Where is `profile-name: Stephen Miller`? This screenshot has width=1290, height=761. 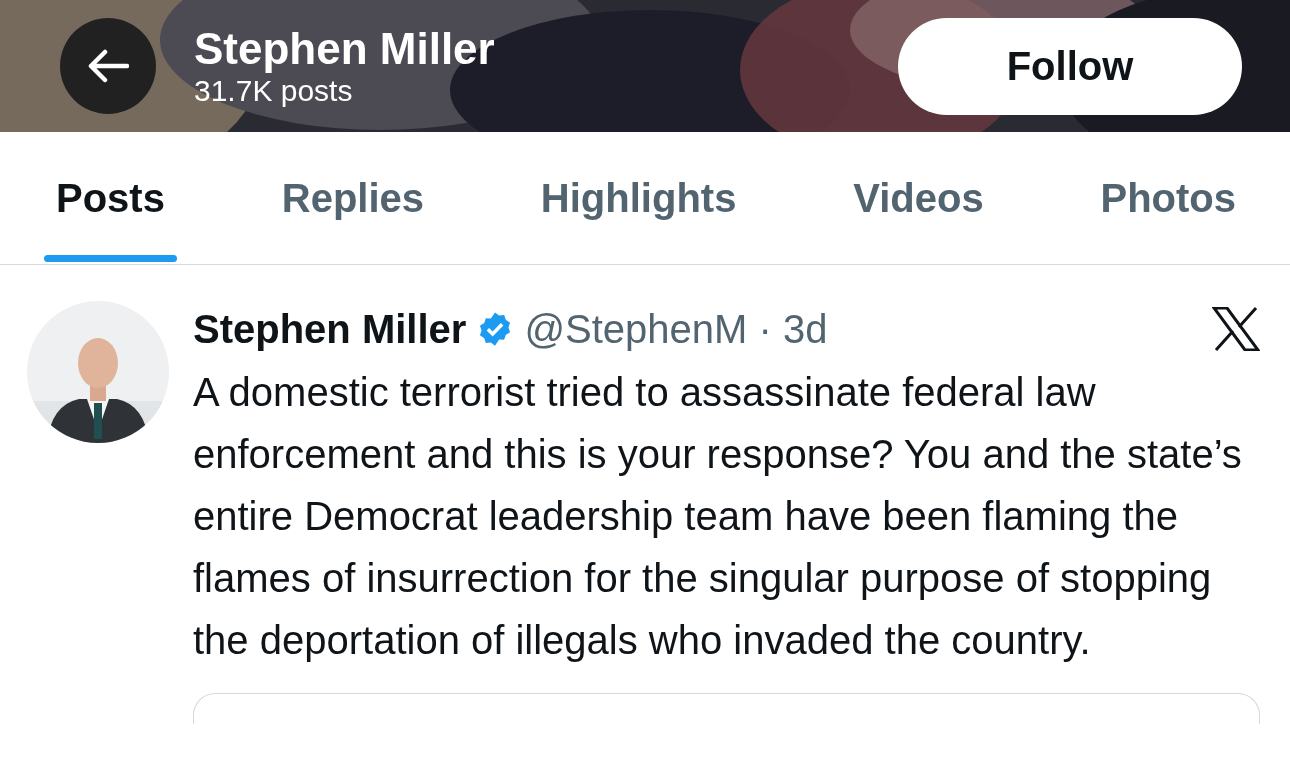 profile-name: Stephen Miller is located at coordinates (345, 49).